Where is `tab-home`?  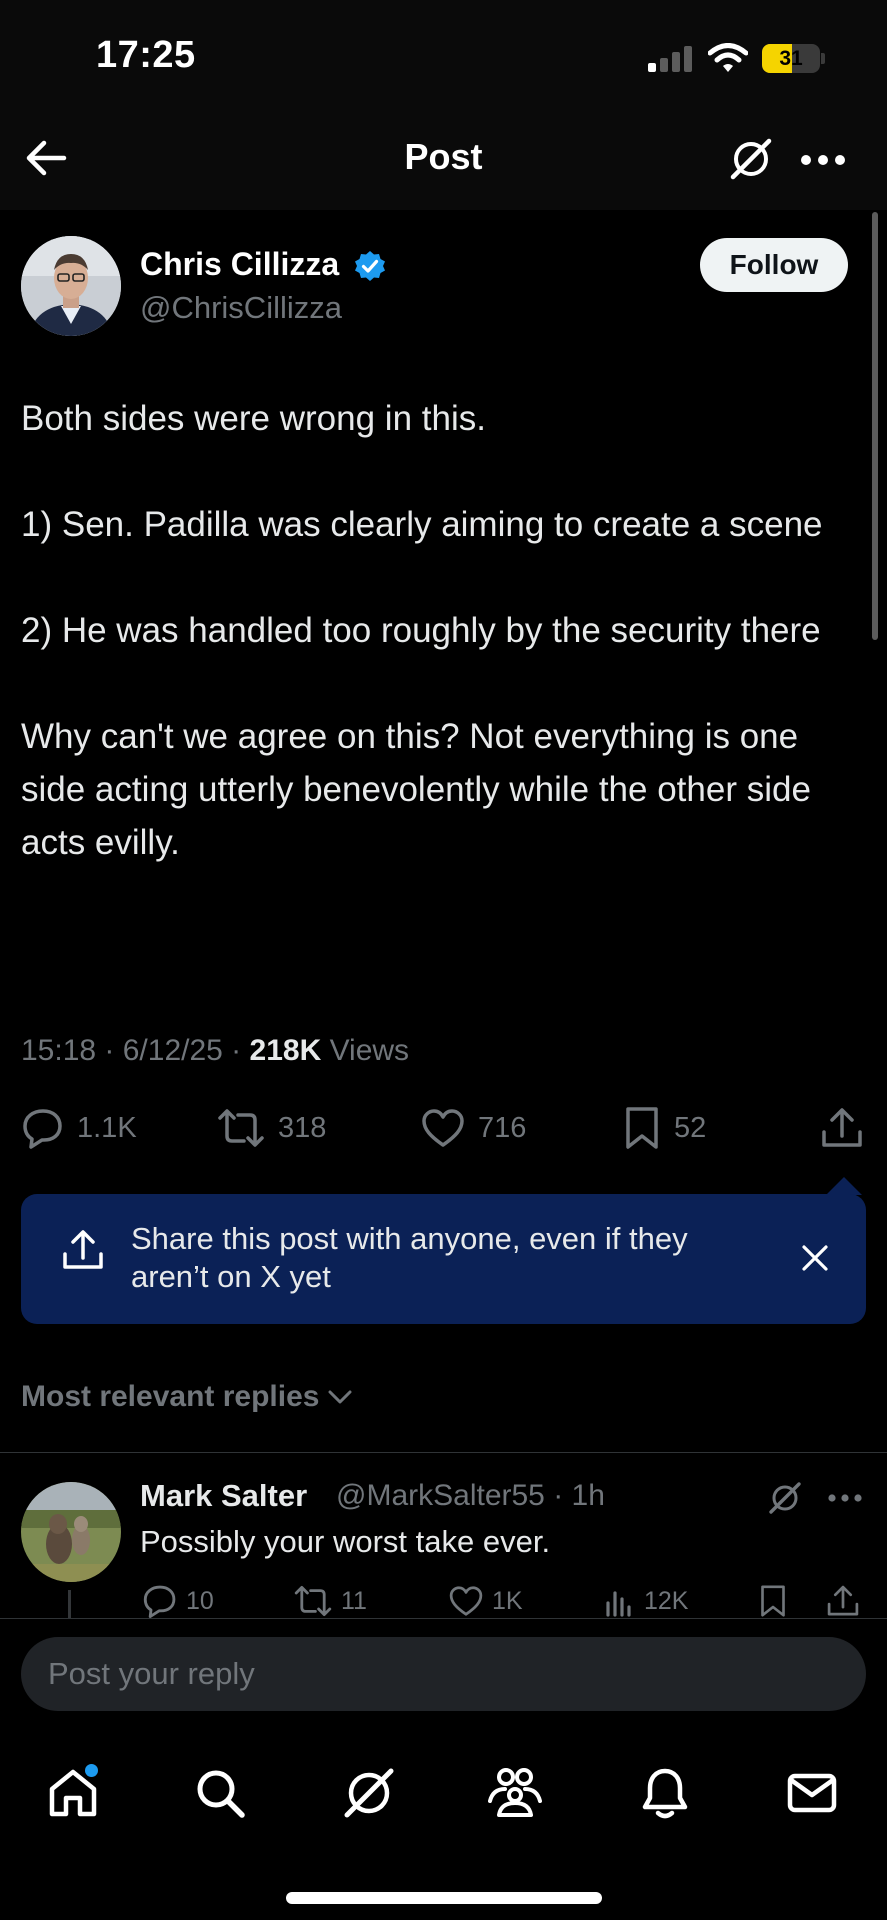
tab-home is located at coordinates (73, 1793).